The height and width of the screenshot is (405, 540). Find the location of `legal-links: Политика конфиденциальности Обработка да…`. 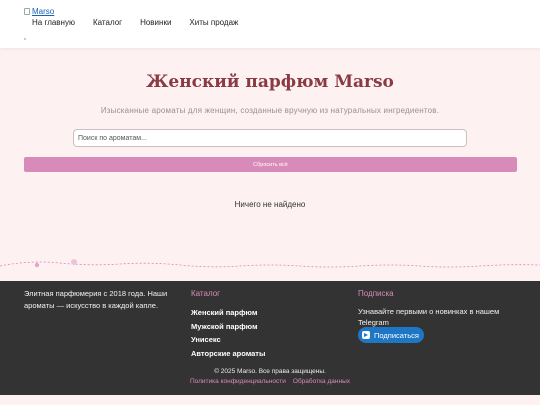

legal-links: Политика конфиденциальности Обработка да… is located at coordinates (270, 381).